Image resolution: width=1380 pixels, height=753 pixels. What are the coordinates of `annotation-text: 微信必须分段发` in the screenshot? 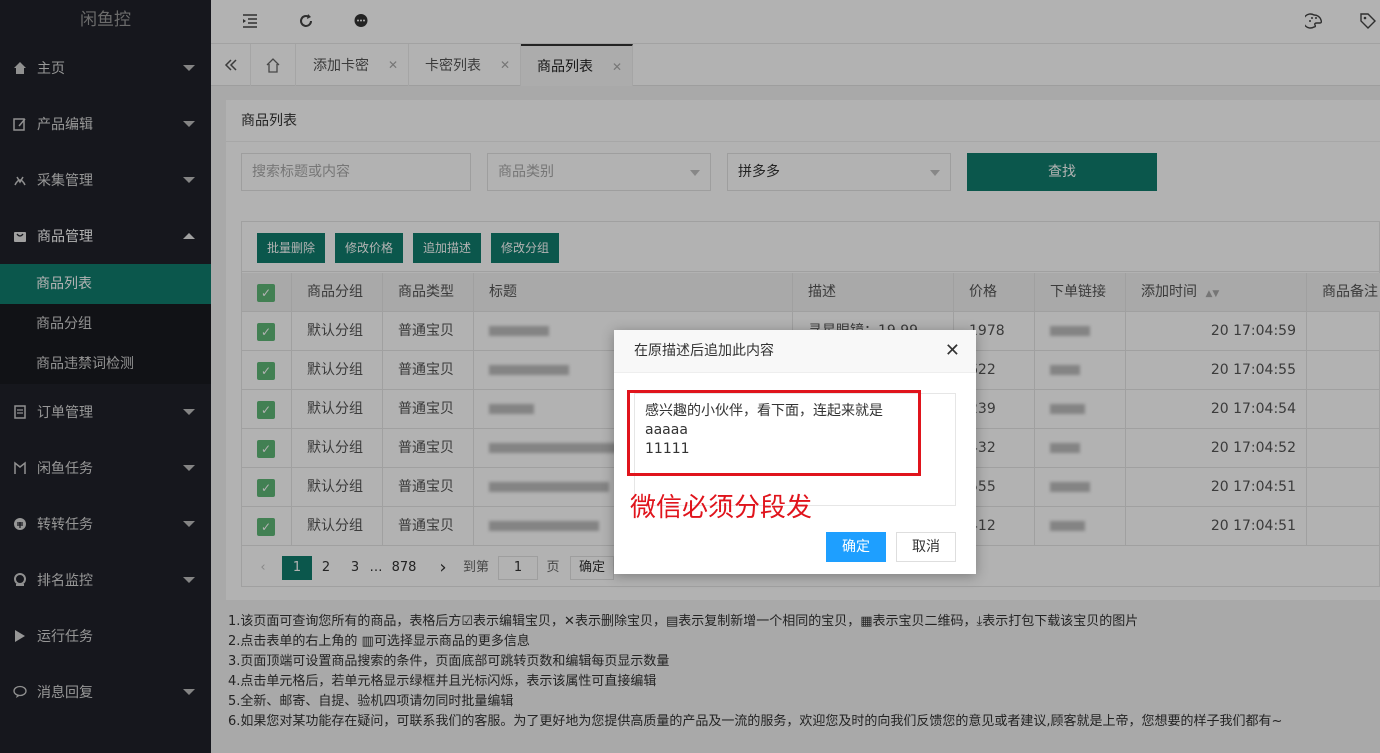 It's located at (721, 508).